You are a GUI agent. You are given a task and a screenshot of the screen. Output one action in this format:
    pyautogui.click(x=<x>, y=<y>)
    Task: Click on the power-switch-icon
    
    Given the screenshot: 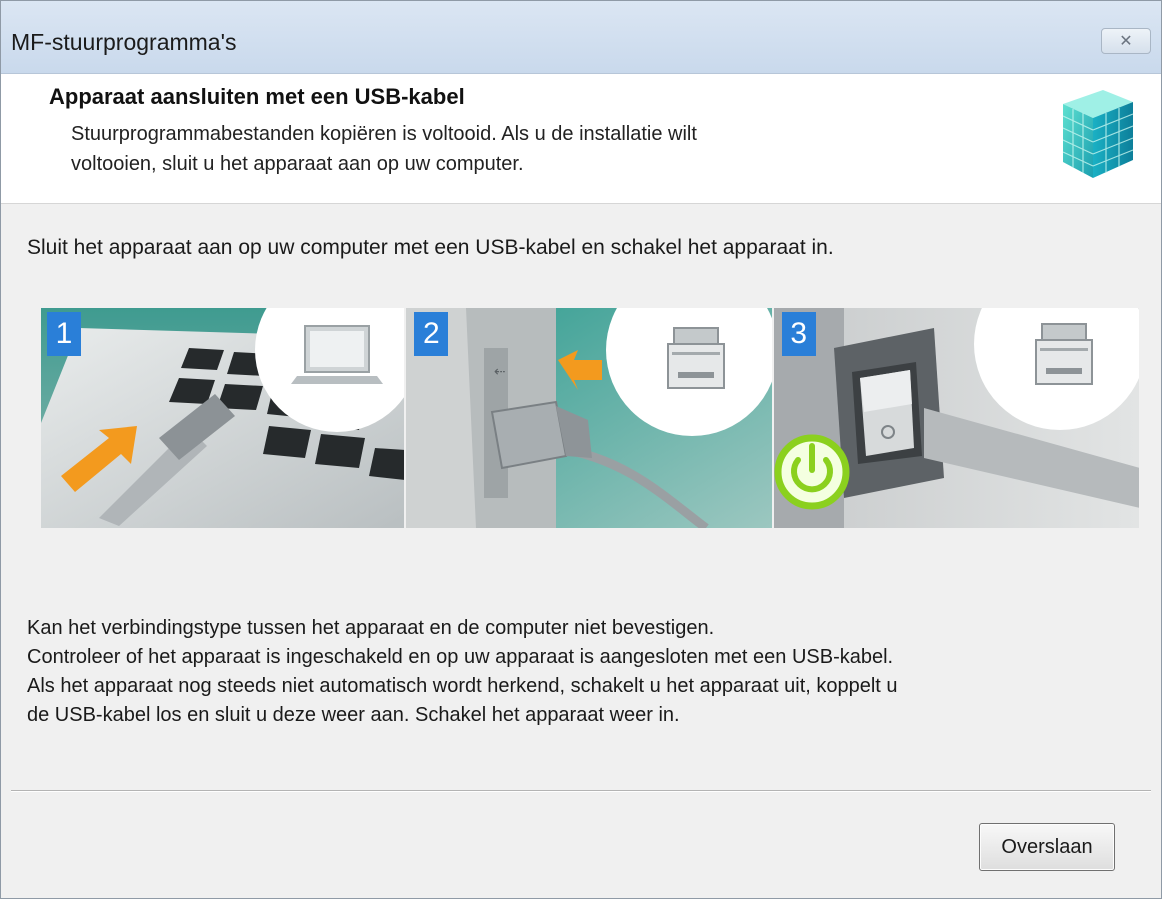 What is the action you would take?
    pyautogui.click(x=956, y=418)
    